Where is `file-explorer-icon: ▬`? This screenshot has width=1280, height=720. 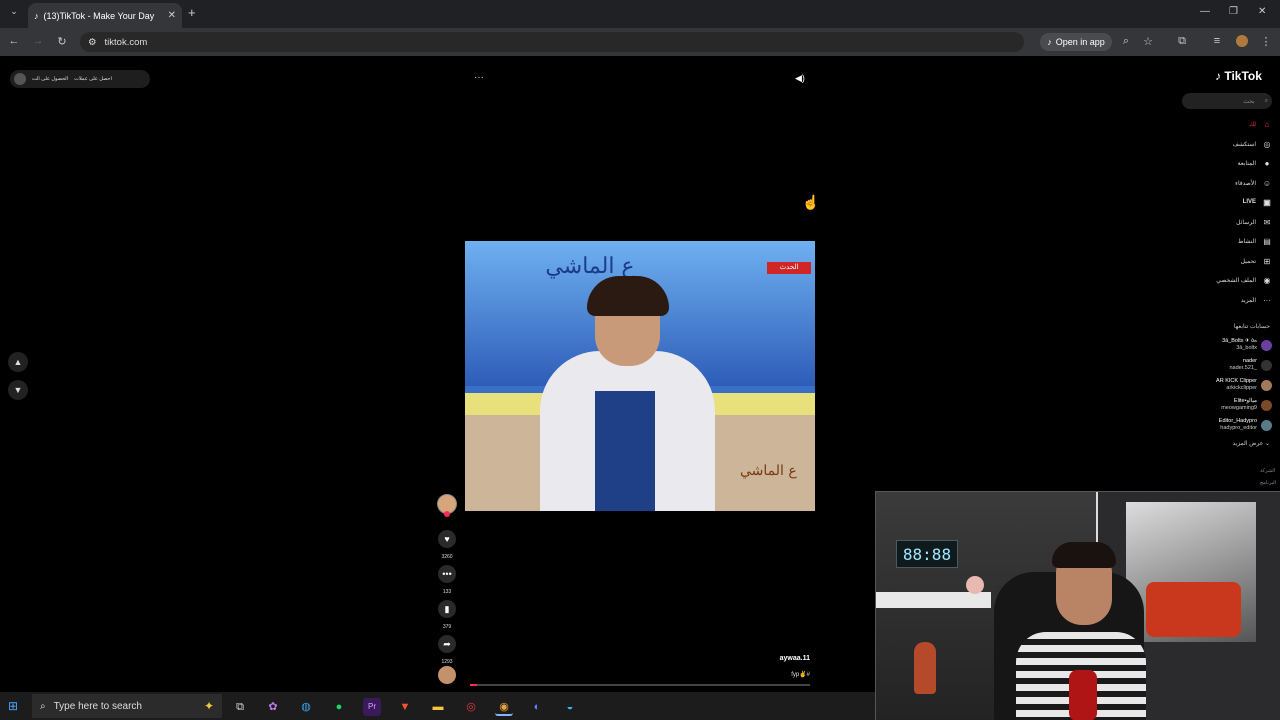
file-explorer-icon: ▬ is located at coordinates (438, 707).